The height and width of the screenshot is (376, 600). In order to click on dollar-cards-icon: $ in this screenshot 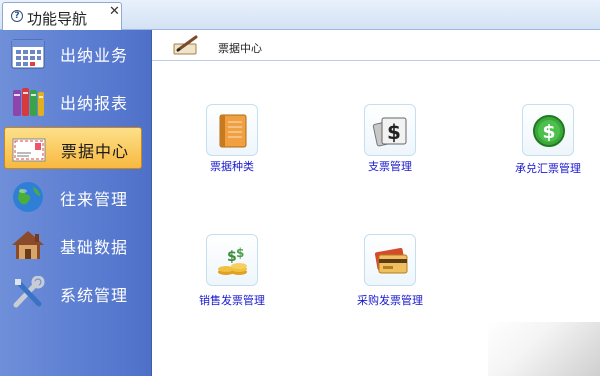, I will do `click(389, 132)`.